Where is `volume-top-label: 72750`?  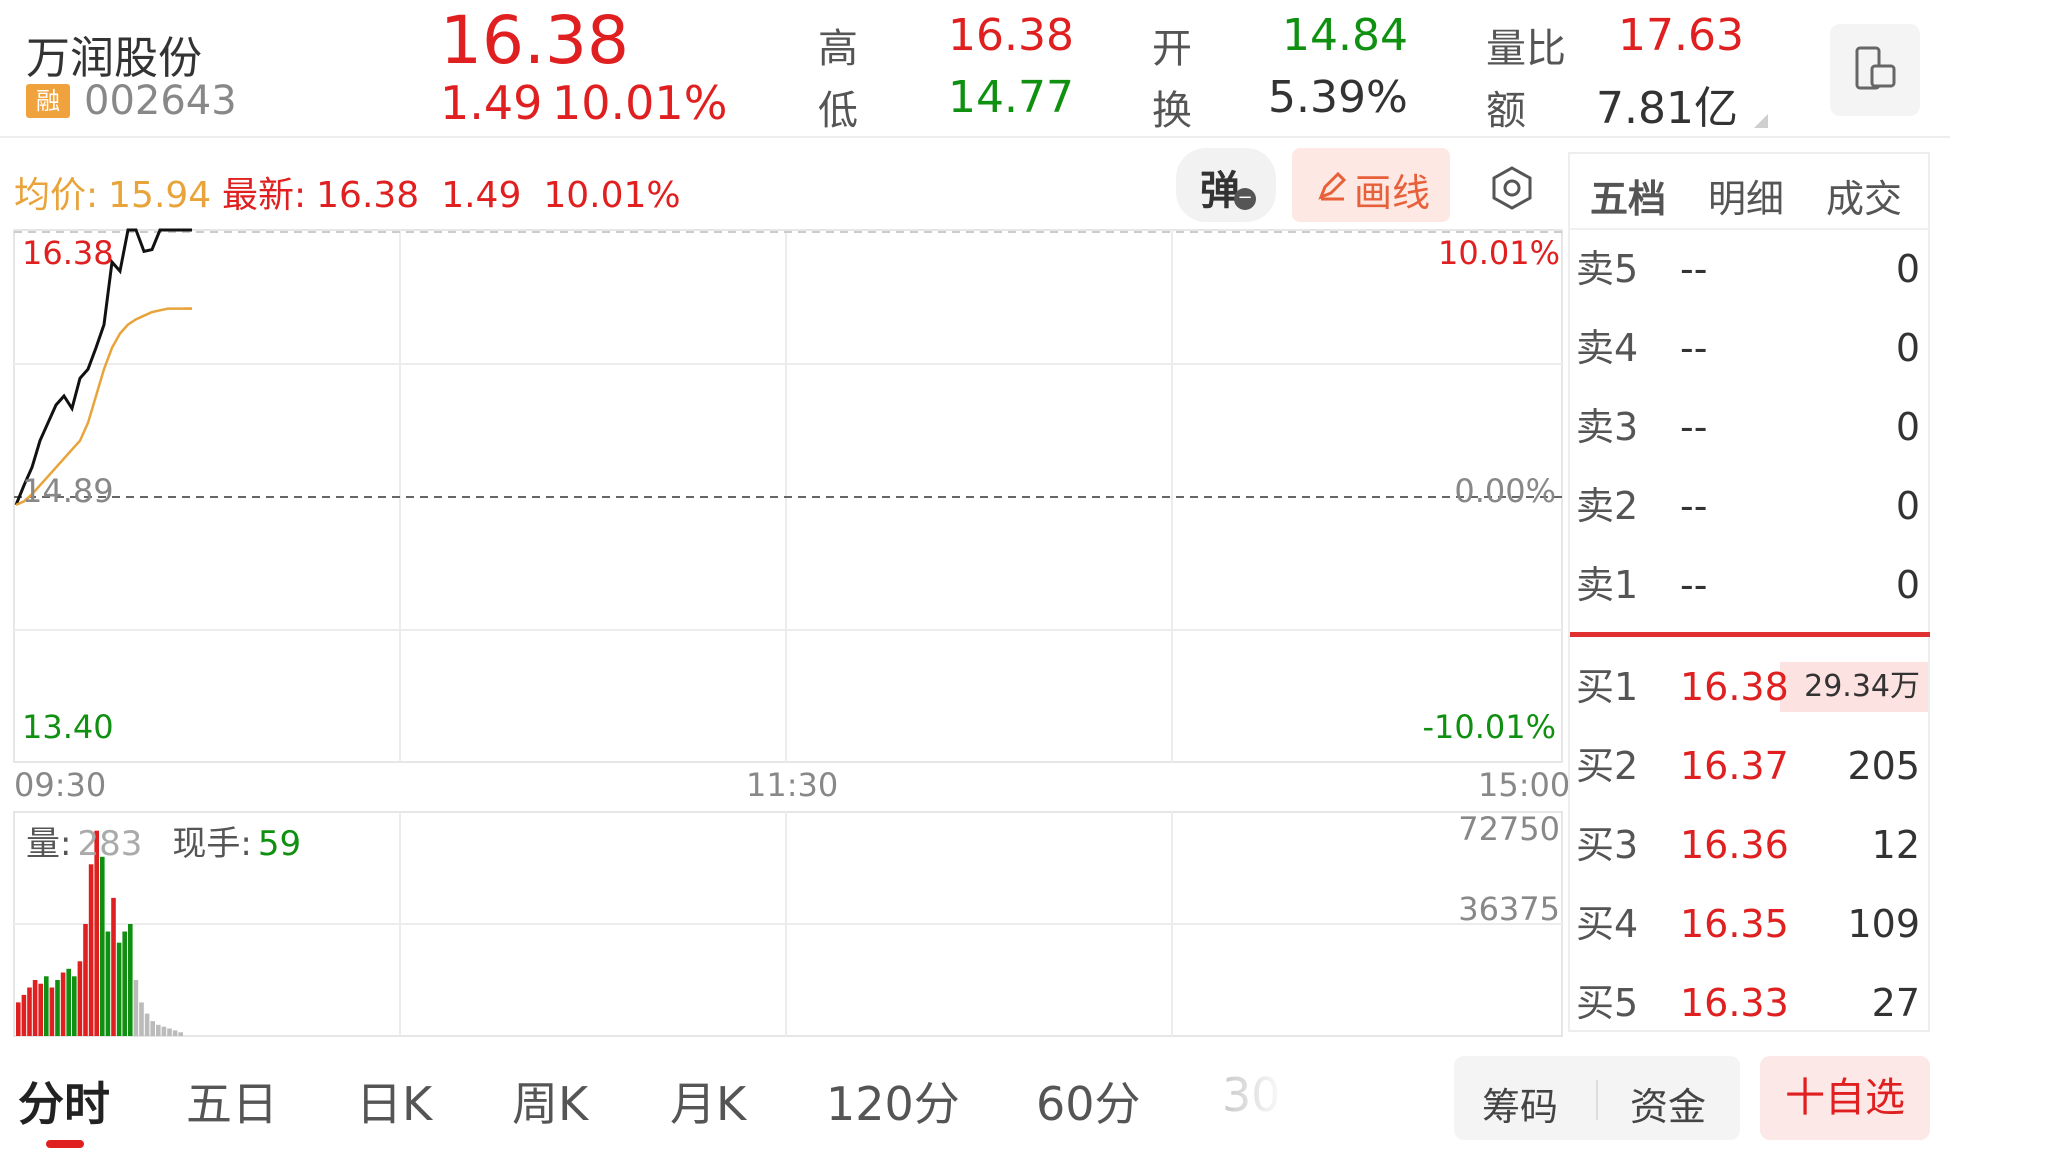 volume-top-label: 72750 is located at coordinates (1509, 829).